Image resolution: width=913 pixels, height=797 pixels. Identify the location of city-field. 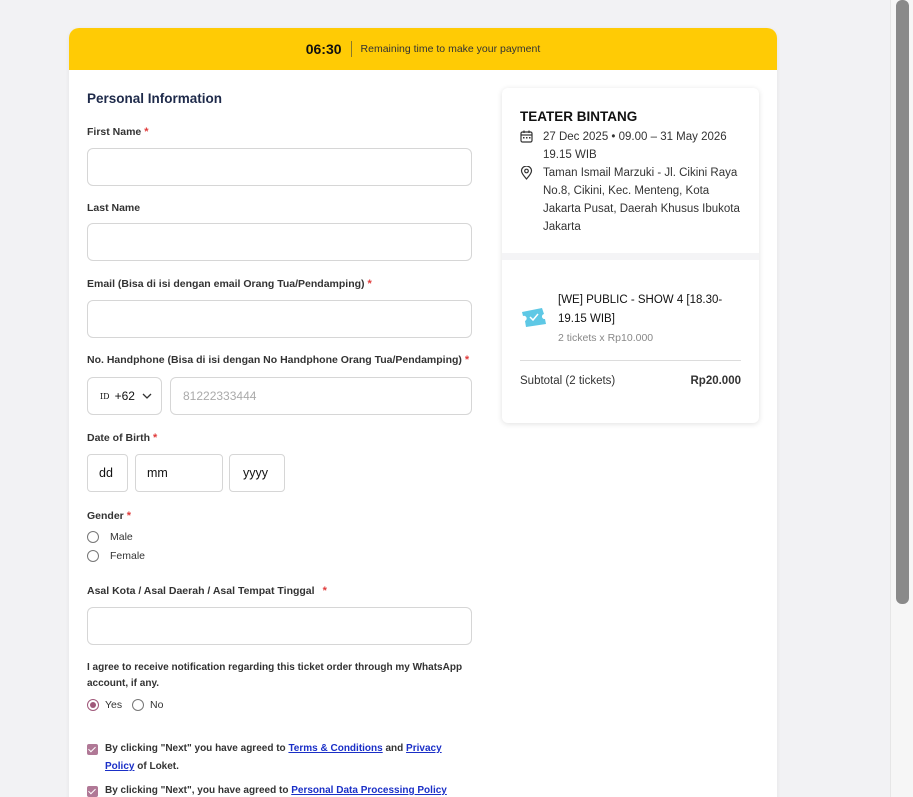
(279, 626).